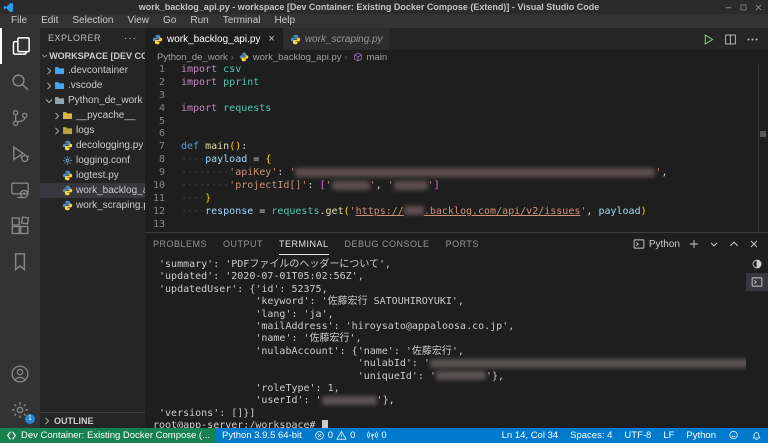 The image size is (768, 443). I want to click on tree-item-logging.conf: logging.conf, so click(92, 160).